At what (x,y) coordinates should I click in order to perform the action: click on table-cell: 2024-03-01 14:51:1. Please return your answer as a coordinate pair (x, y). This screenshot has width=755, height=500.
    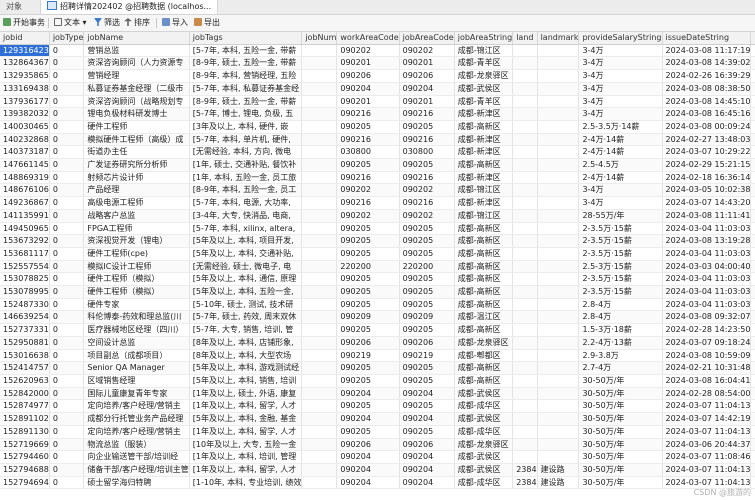
    Looking at the image, I should click on (752, 279).